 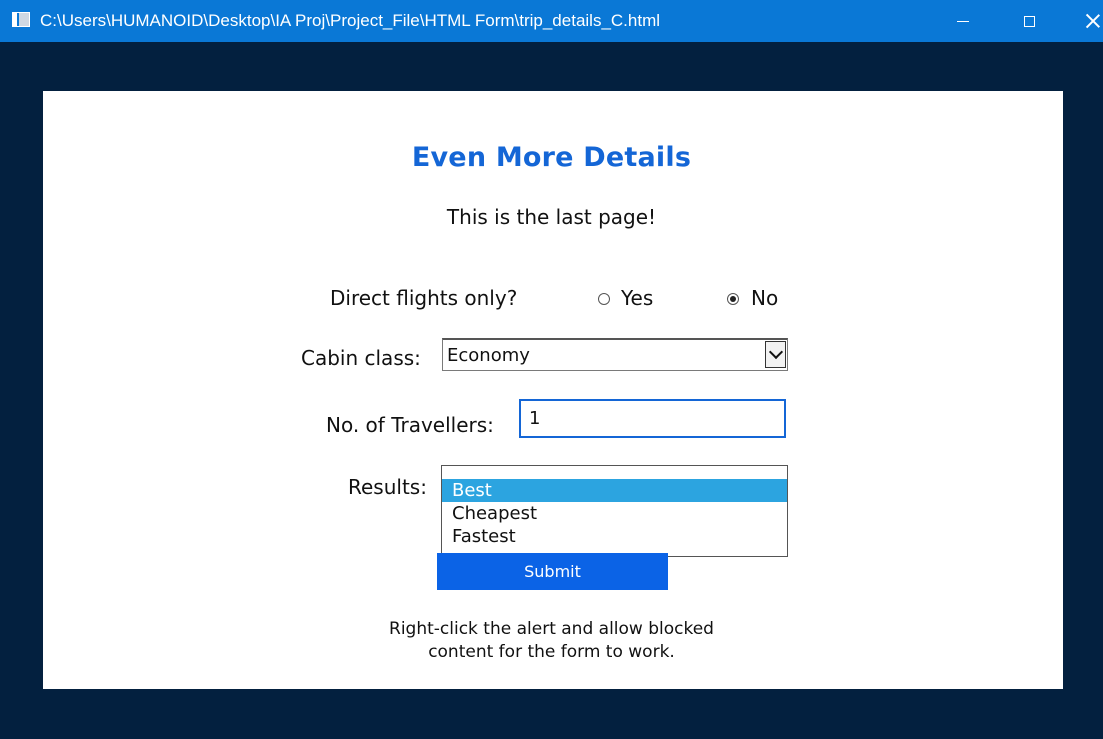 What do you see at coordinates (387, 487) in the screenshot?
I see `results-label: Results:` at bounding box center [387, 487].